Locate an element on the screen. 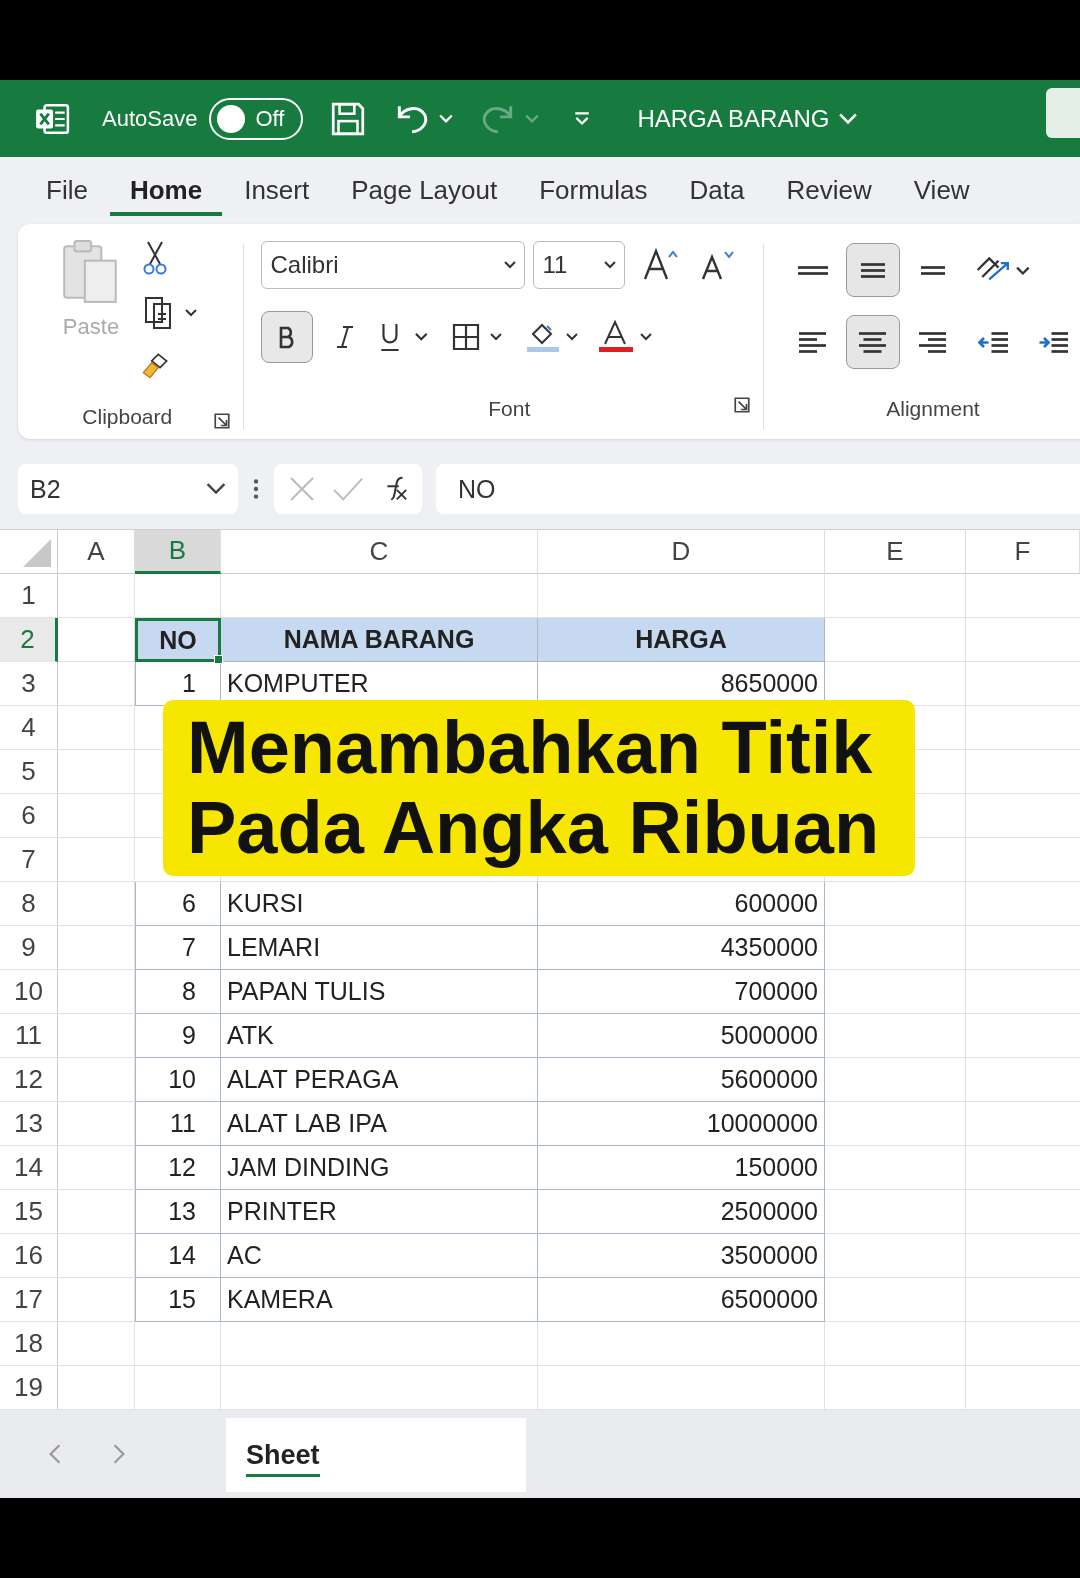 The width and height of the screenshot is (1080, 1578). ribbon-tab: Data is located at coordinates (717, 190).